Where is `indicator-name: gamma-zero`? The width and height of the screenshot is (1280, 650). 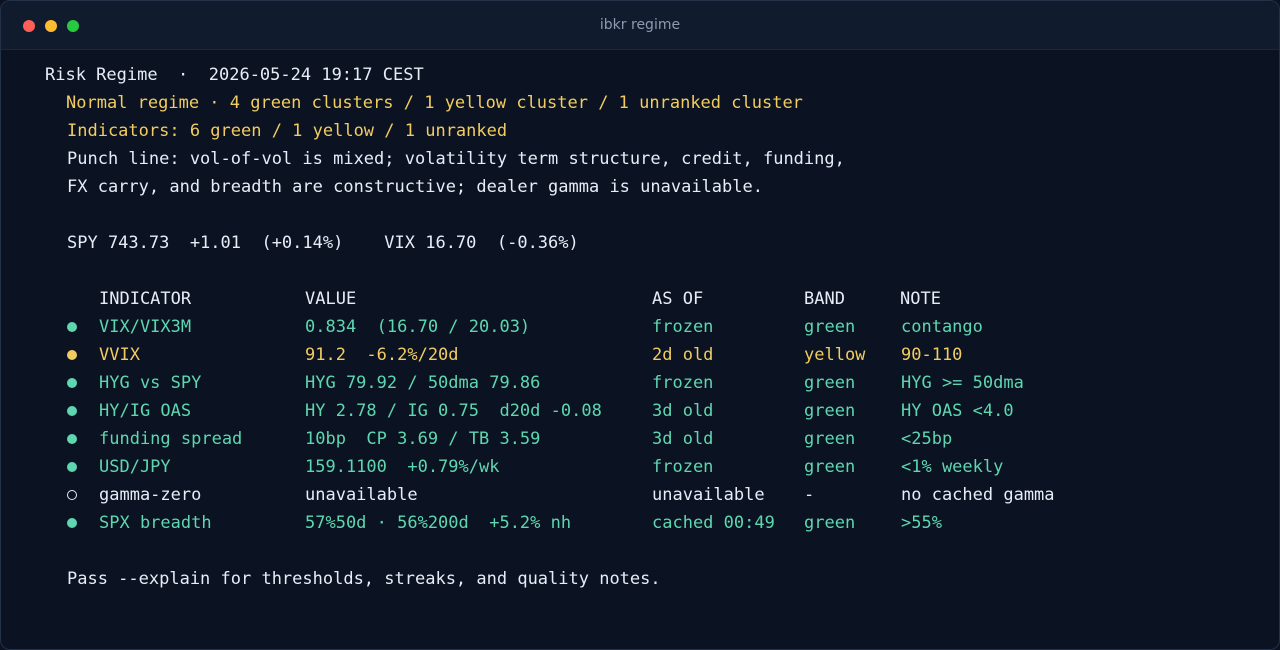 indicator-name: gamma-zero is located at coordinates (150, 495).